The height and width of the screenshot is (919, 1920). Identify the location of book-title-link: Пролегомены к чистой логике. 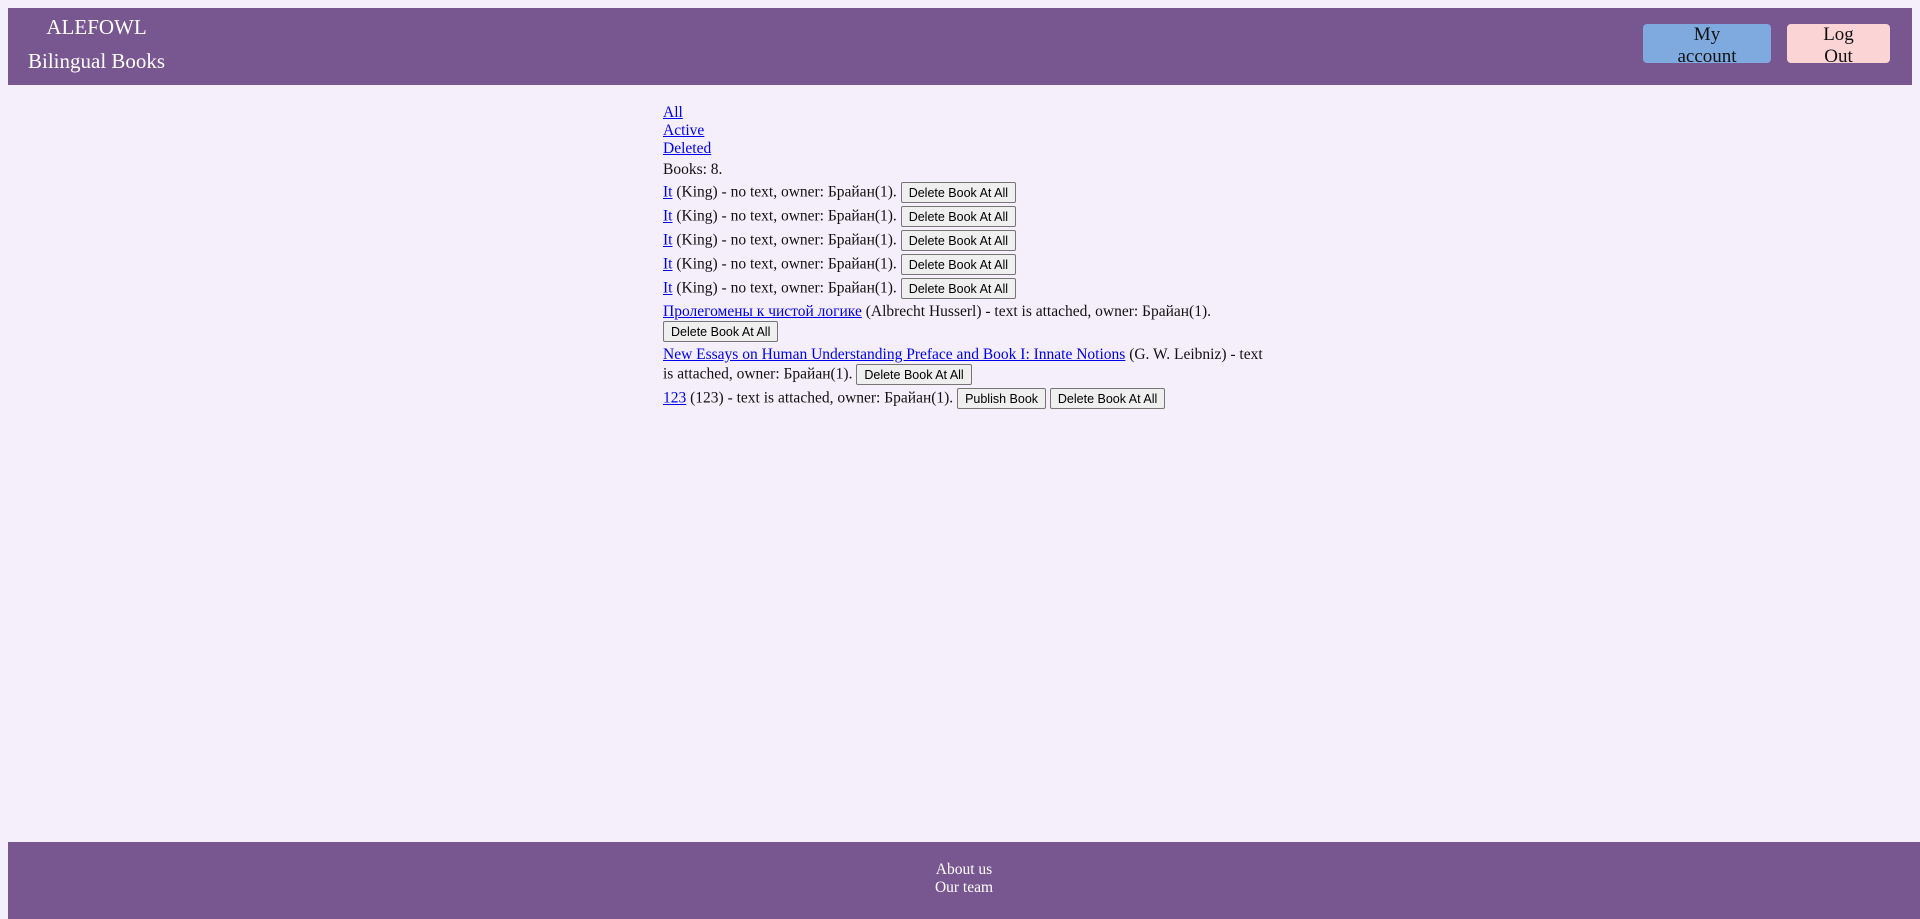
(762, 311).